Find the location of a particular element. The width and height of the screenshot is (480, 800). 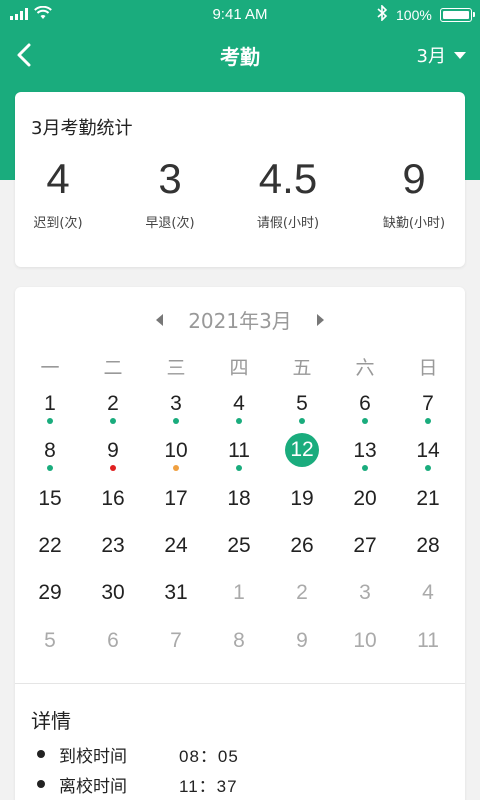

weekday-label: 三 is located at coordinates (176, 368).